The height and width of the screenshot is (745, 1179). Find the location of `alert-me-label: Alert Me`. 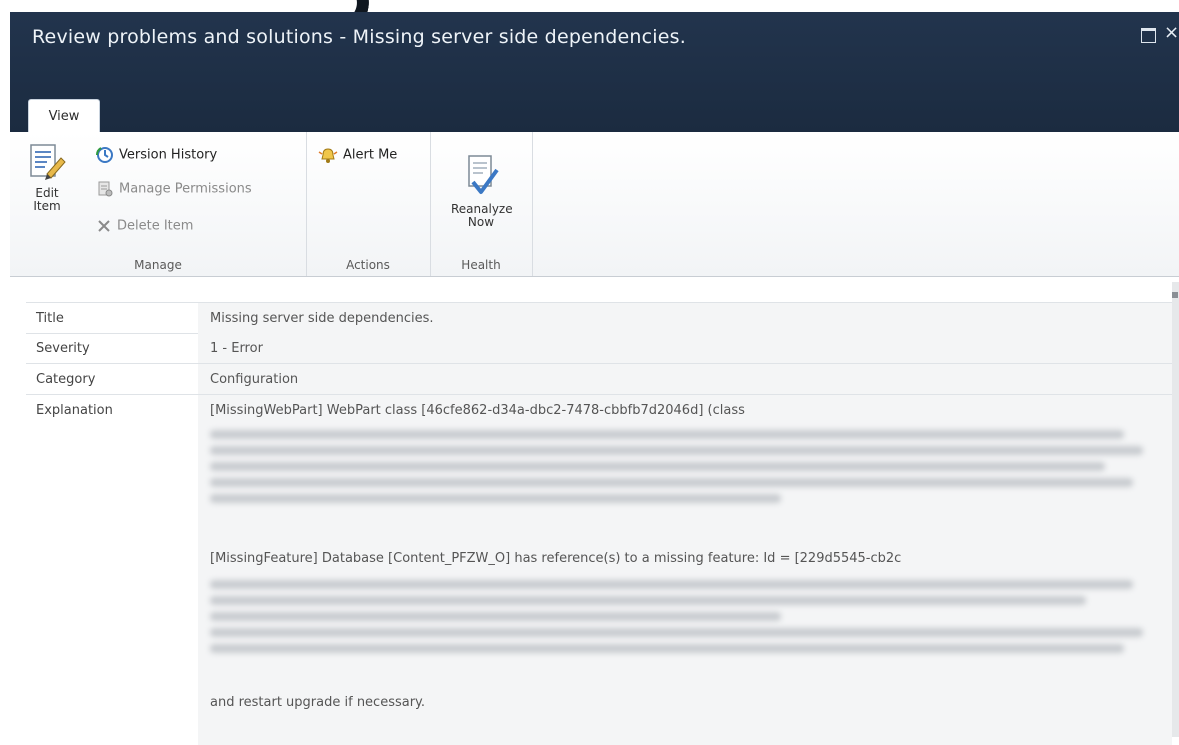

alert-me-label: Alert Me is located at coordinates (370, 155).